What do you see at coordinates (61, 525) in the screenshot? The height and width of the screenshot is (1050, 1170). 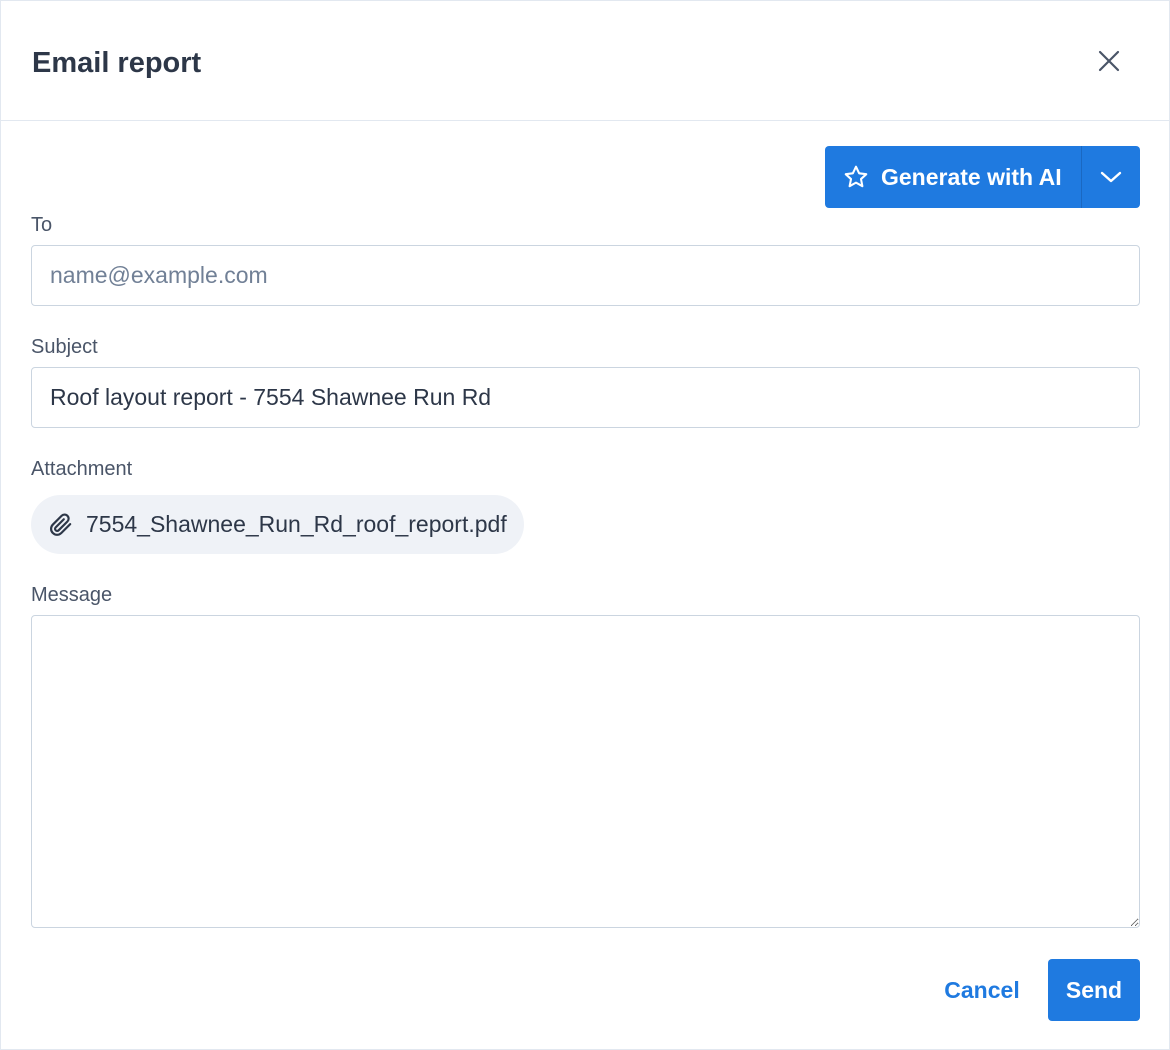 I see `paperclip-icon` at bounding box center [61, 525].